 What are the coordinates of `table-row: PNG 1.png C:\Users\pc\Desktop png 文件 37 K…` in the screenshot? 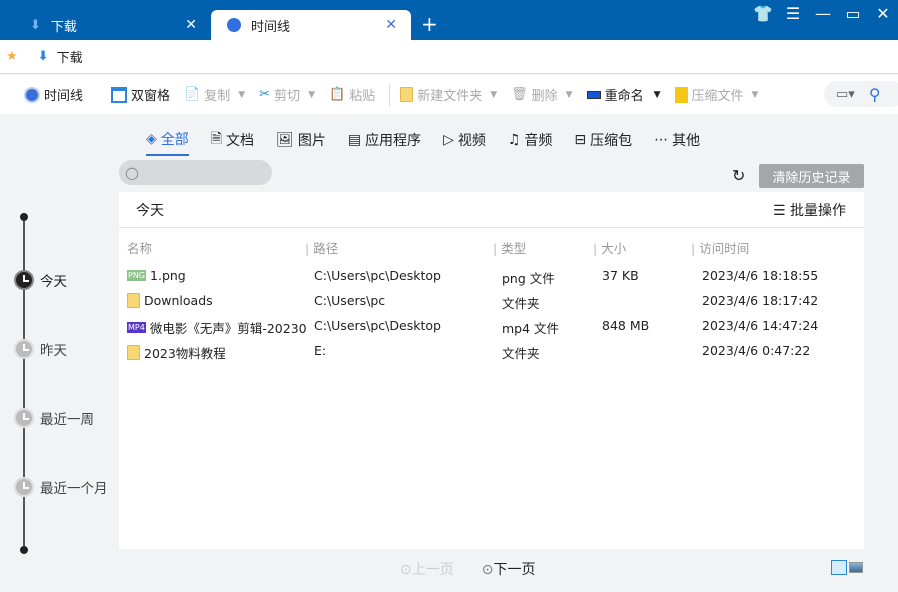 It's located at (491, 276).